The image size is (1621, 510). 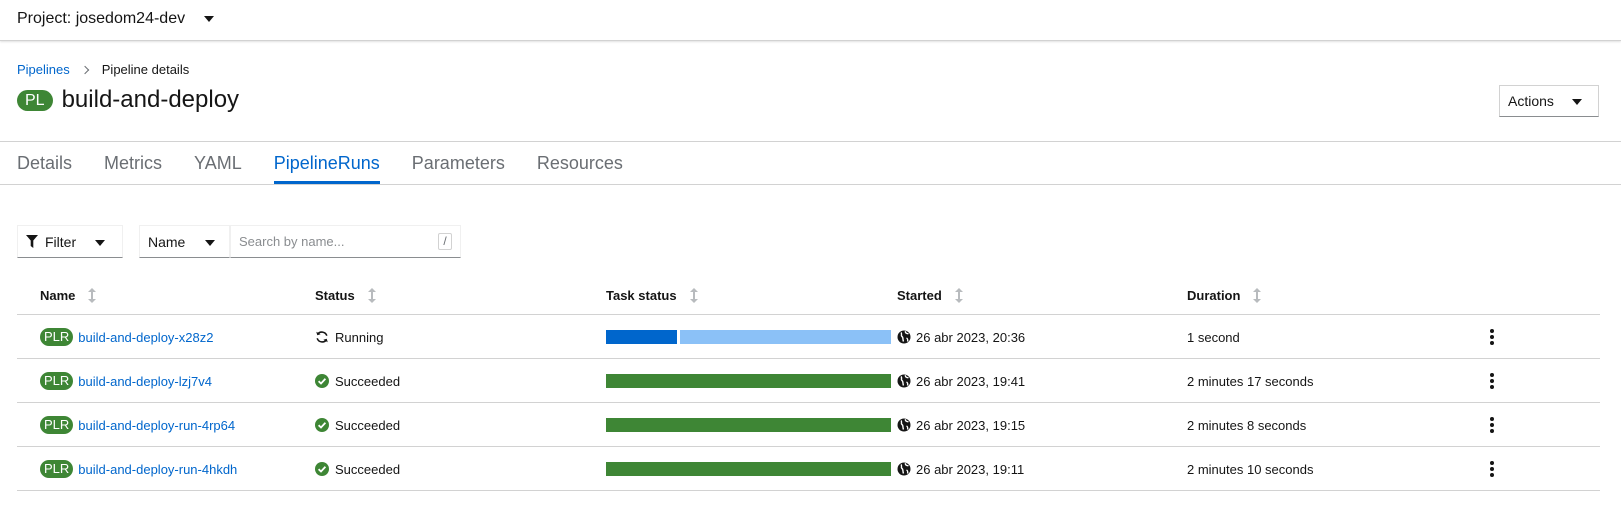 What do you see at coordinates (85, 69) in the screenshot?
I see `chevron-right-icon` at bounding box center [85, 69].